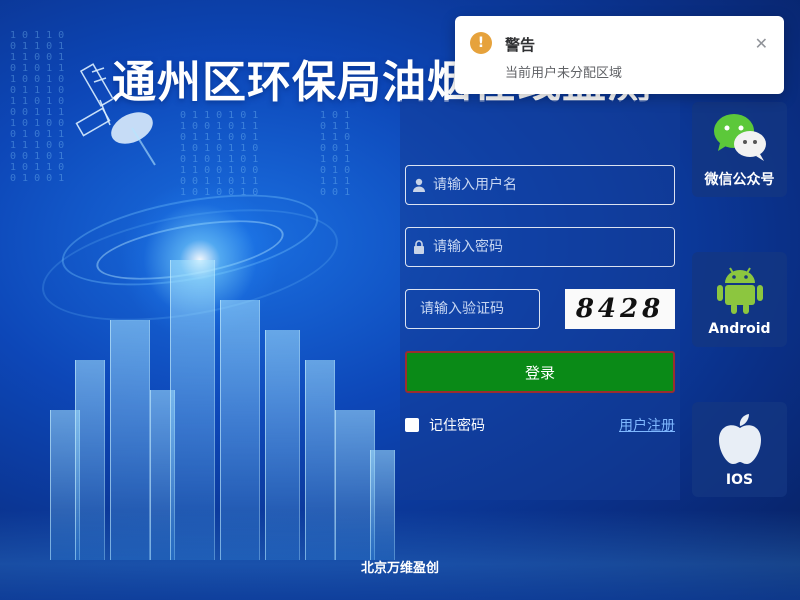  What do you see at coordinates (647, 425) in the screenshot?
I see `register-link: 用户注册` at bounding box center [647, 425].